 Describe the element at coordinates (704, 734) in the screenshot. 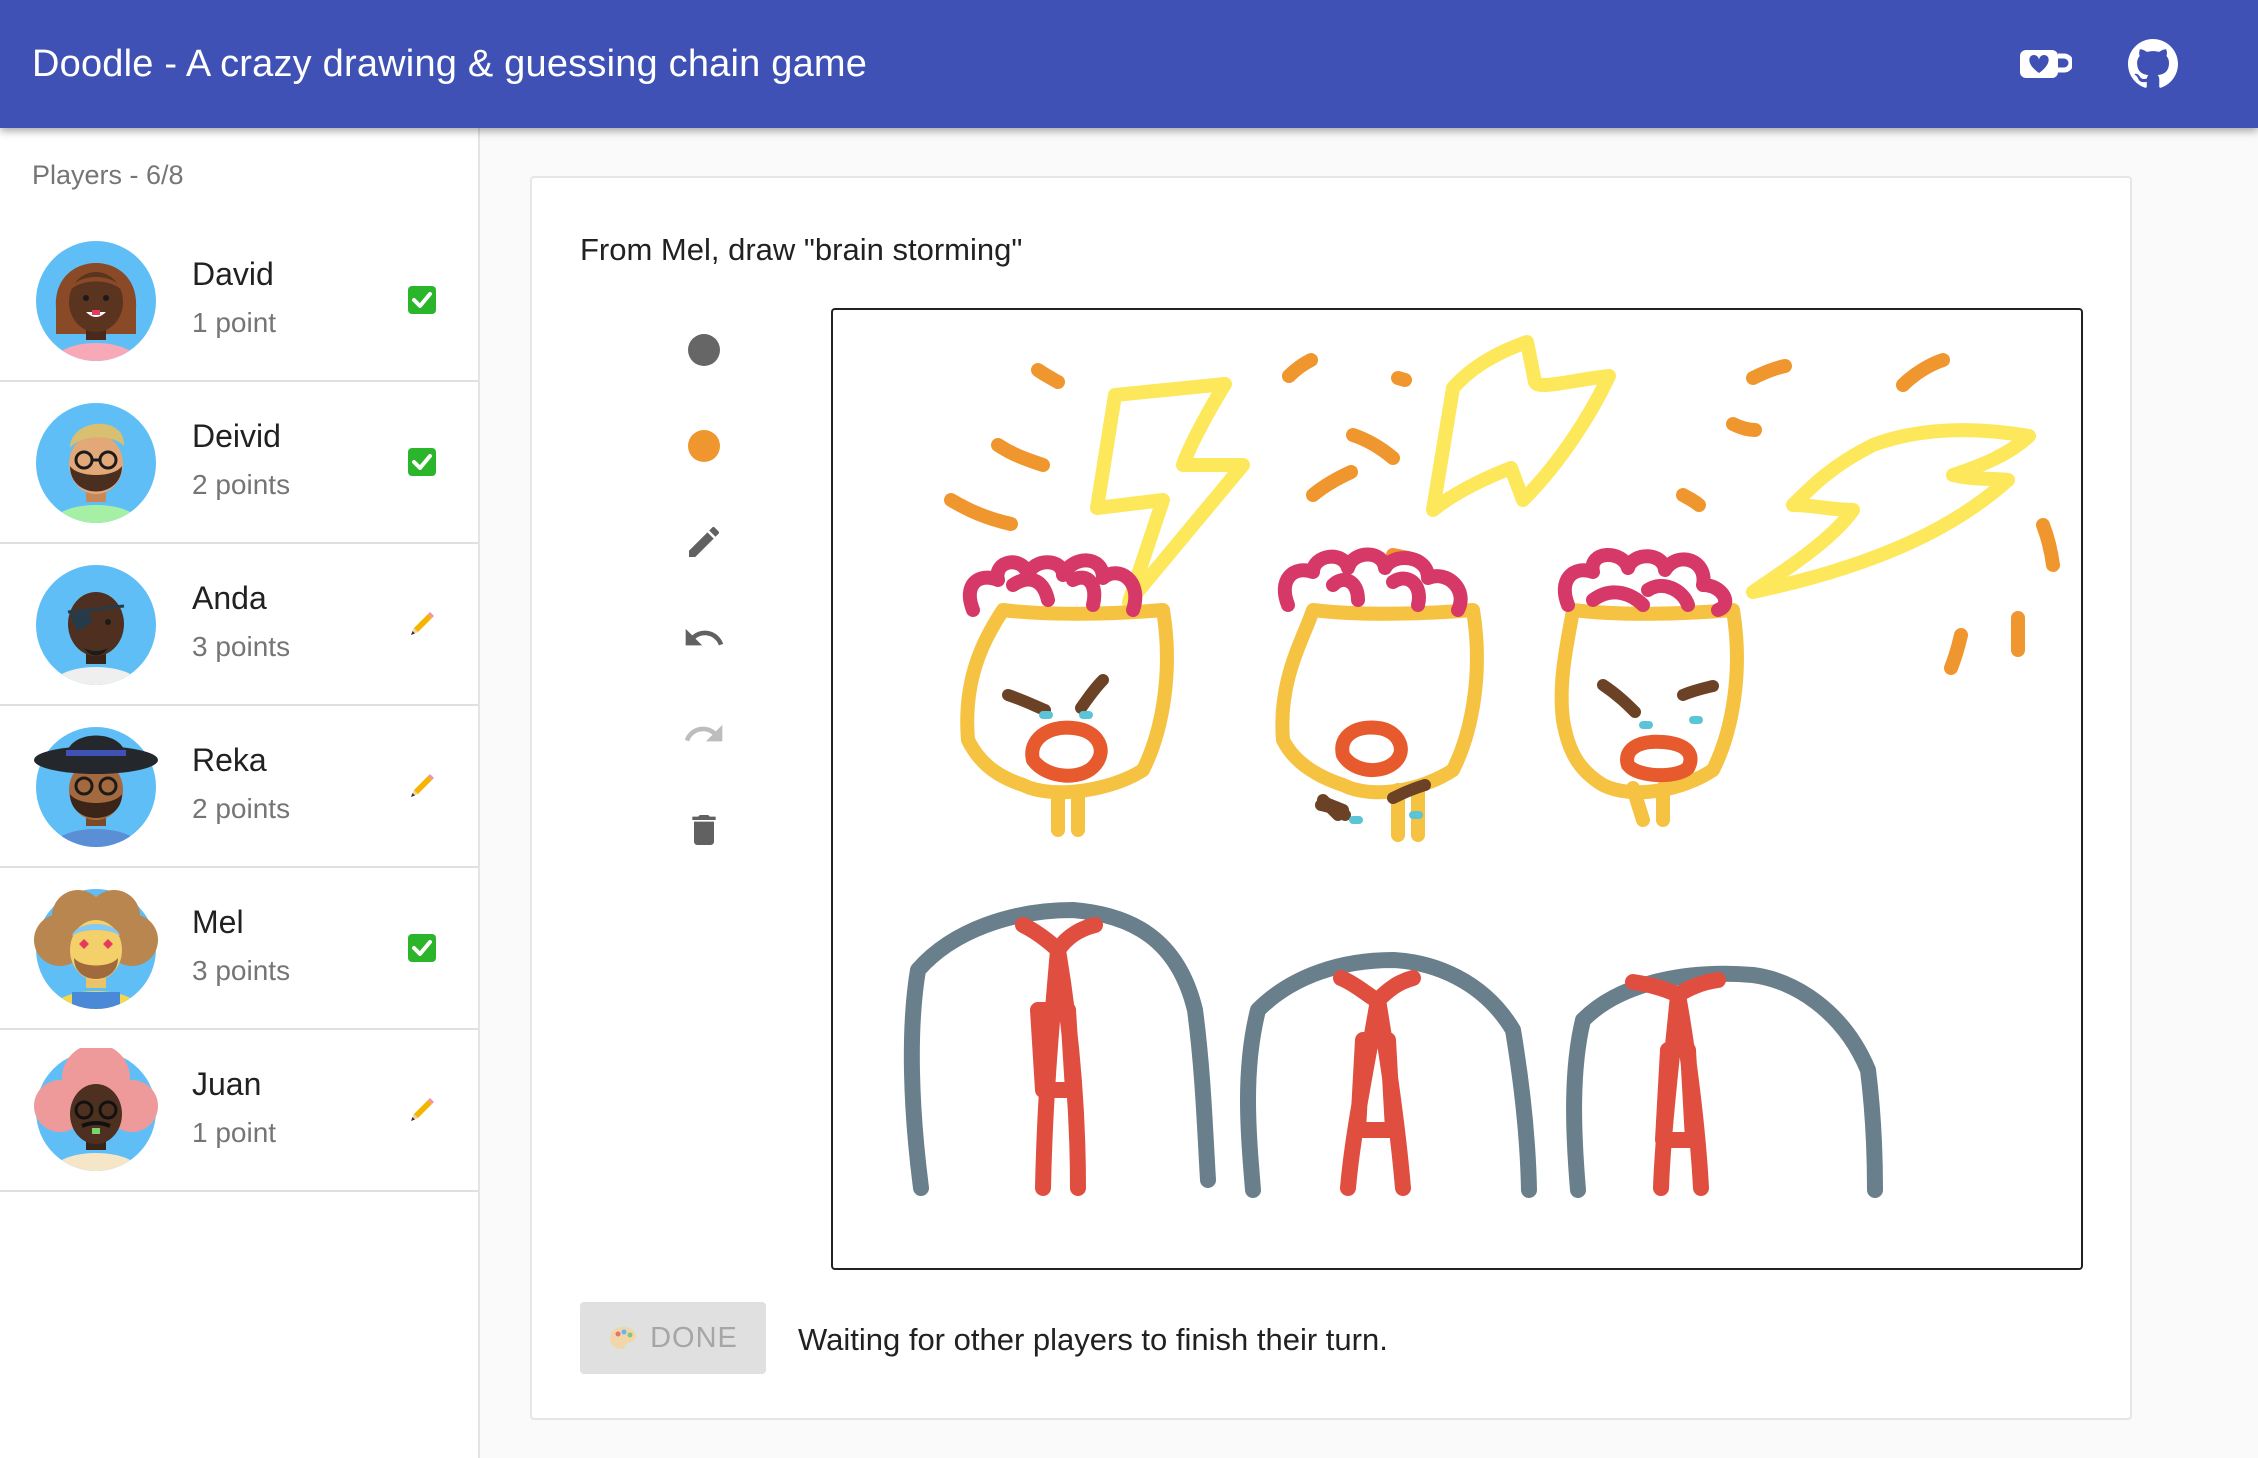

I see `redo-icon` at that location.